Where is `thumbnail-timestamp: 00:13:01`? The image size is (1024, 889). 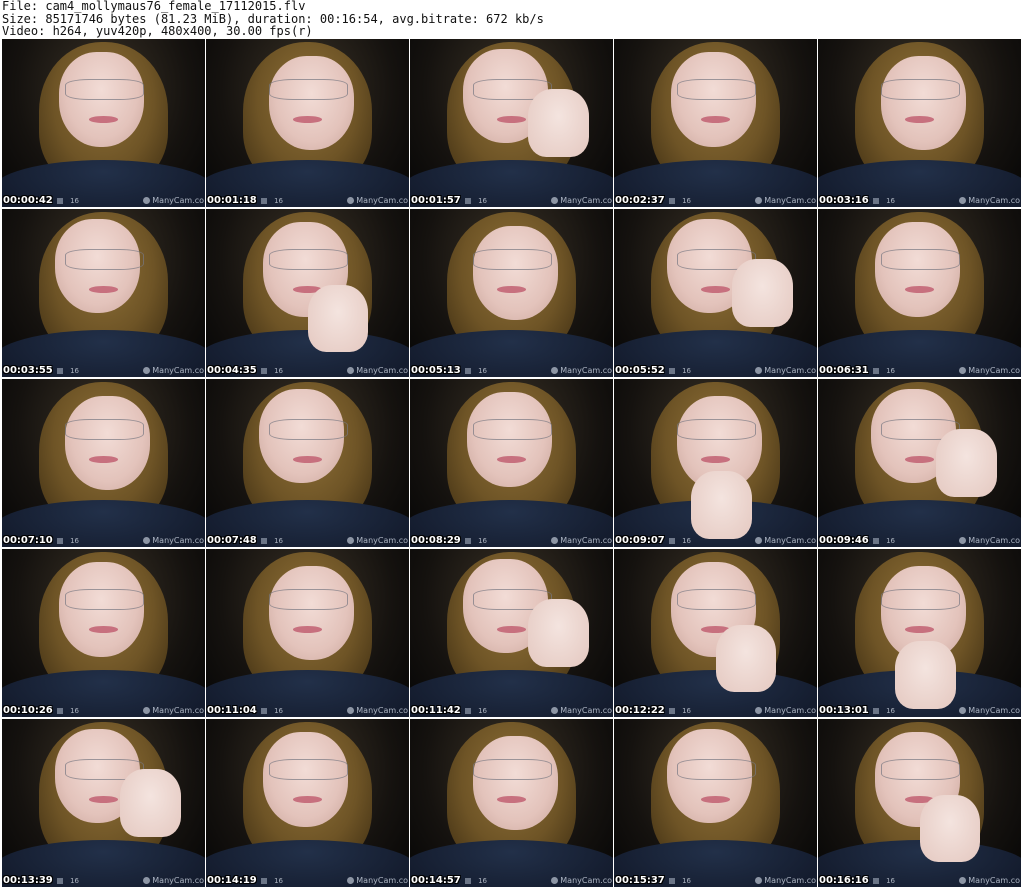
thumbnail-timestamp: 00:13:01 is located at coordinates (844, 710).